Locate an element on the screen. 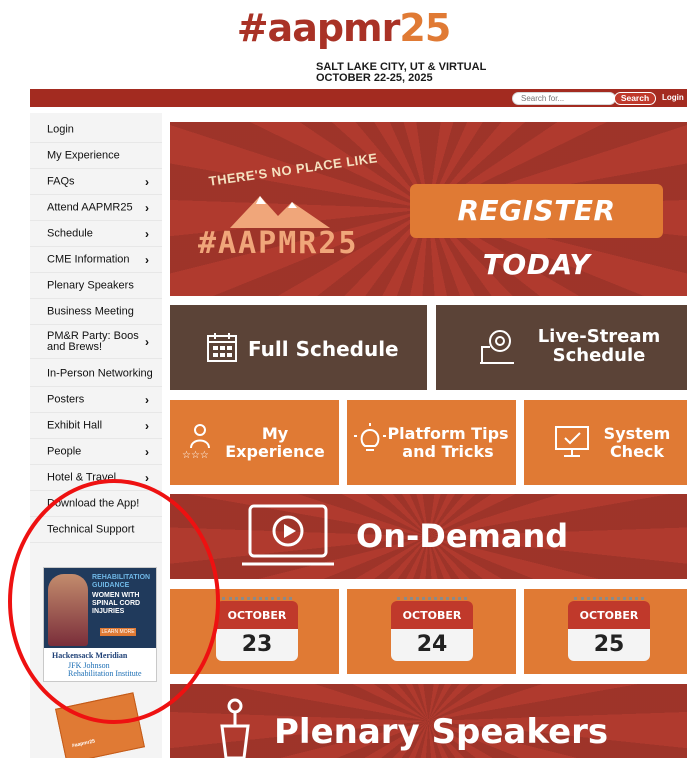  day-number: 25 is located at coordinates (609, 645).